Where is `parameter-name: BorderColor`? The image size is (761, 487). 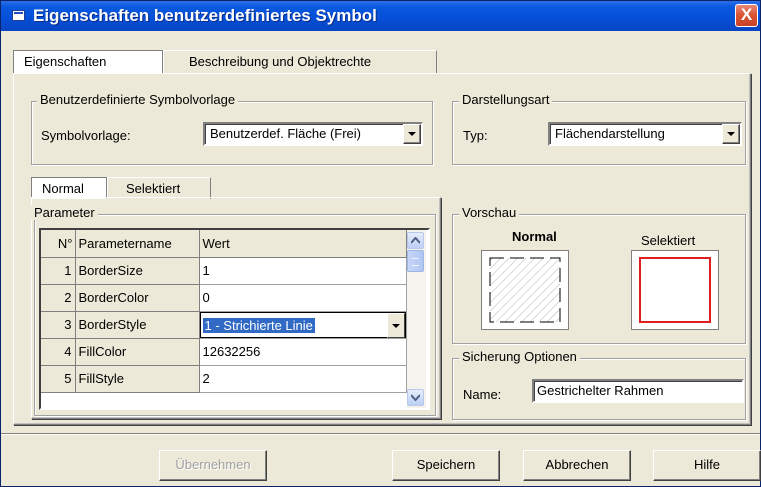 parameter-name: BorderColor is located at coordinates (137, 298).